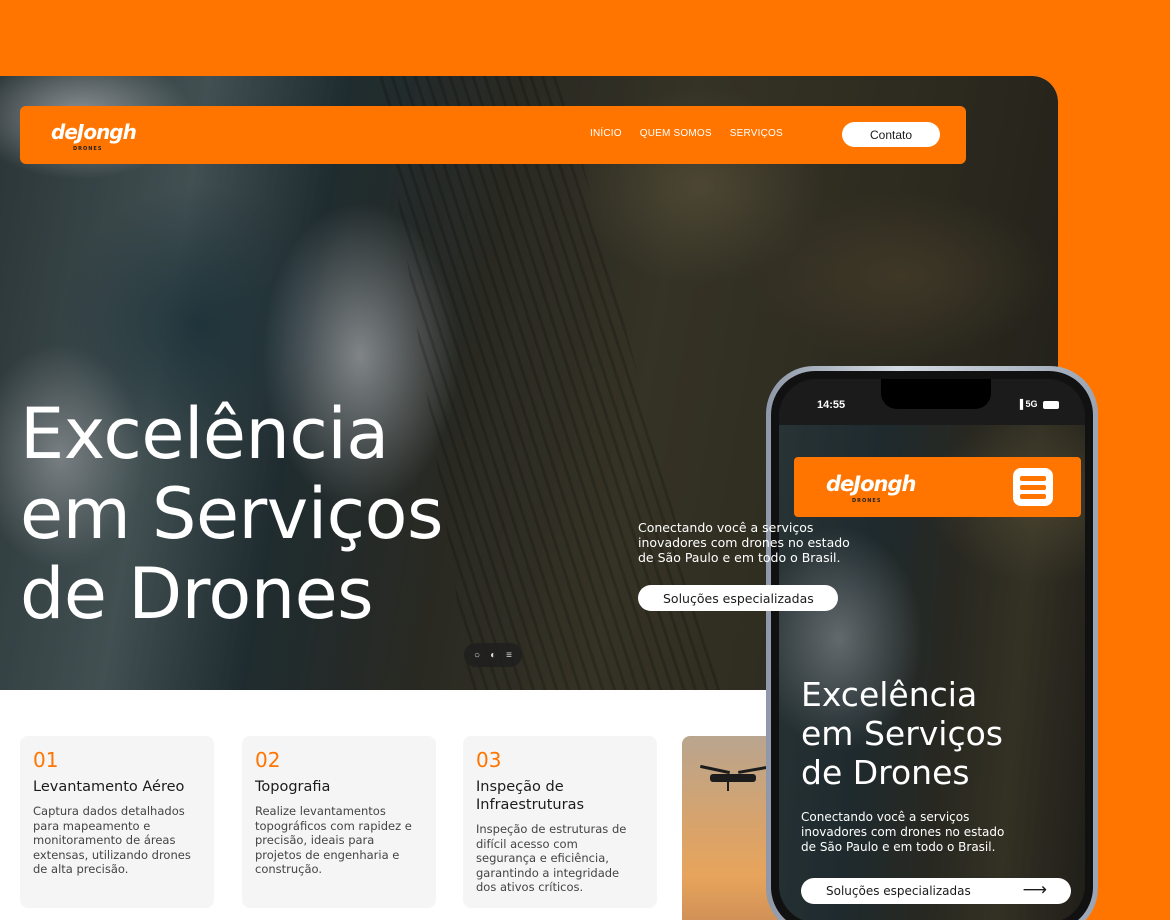 This screenshot has width=1170, height=920. I want to click on card-title-line: Inspeção de, so click(520, 787).